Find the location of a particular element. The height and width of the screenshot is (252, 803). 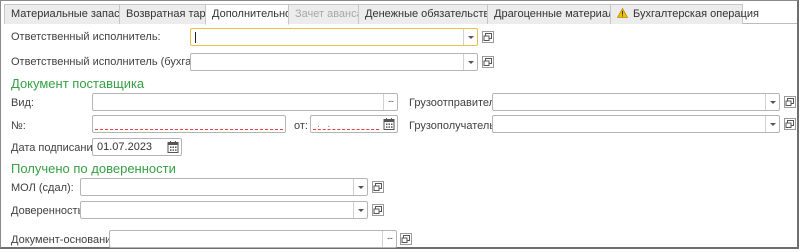

mol-field is located at coordinates (224, 187).